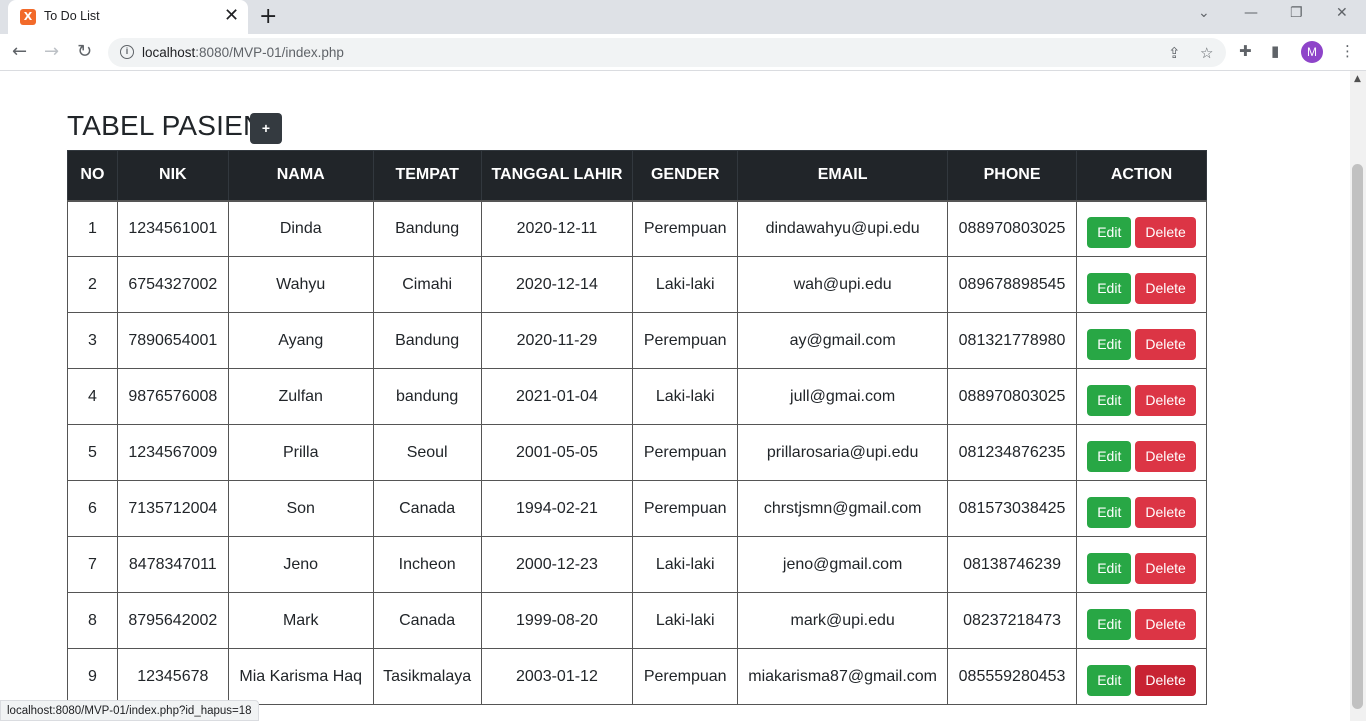 Image resolution: width=1366 pixels, height=721 pixels. I want to click on vertical-scrollbar: ▲, so click(1358, 396).